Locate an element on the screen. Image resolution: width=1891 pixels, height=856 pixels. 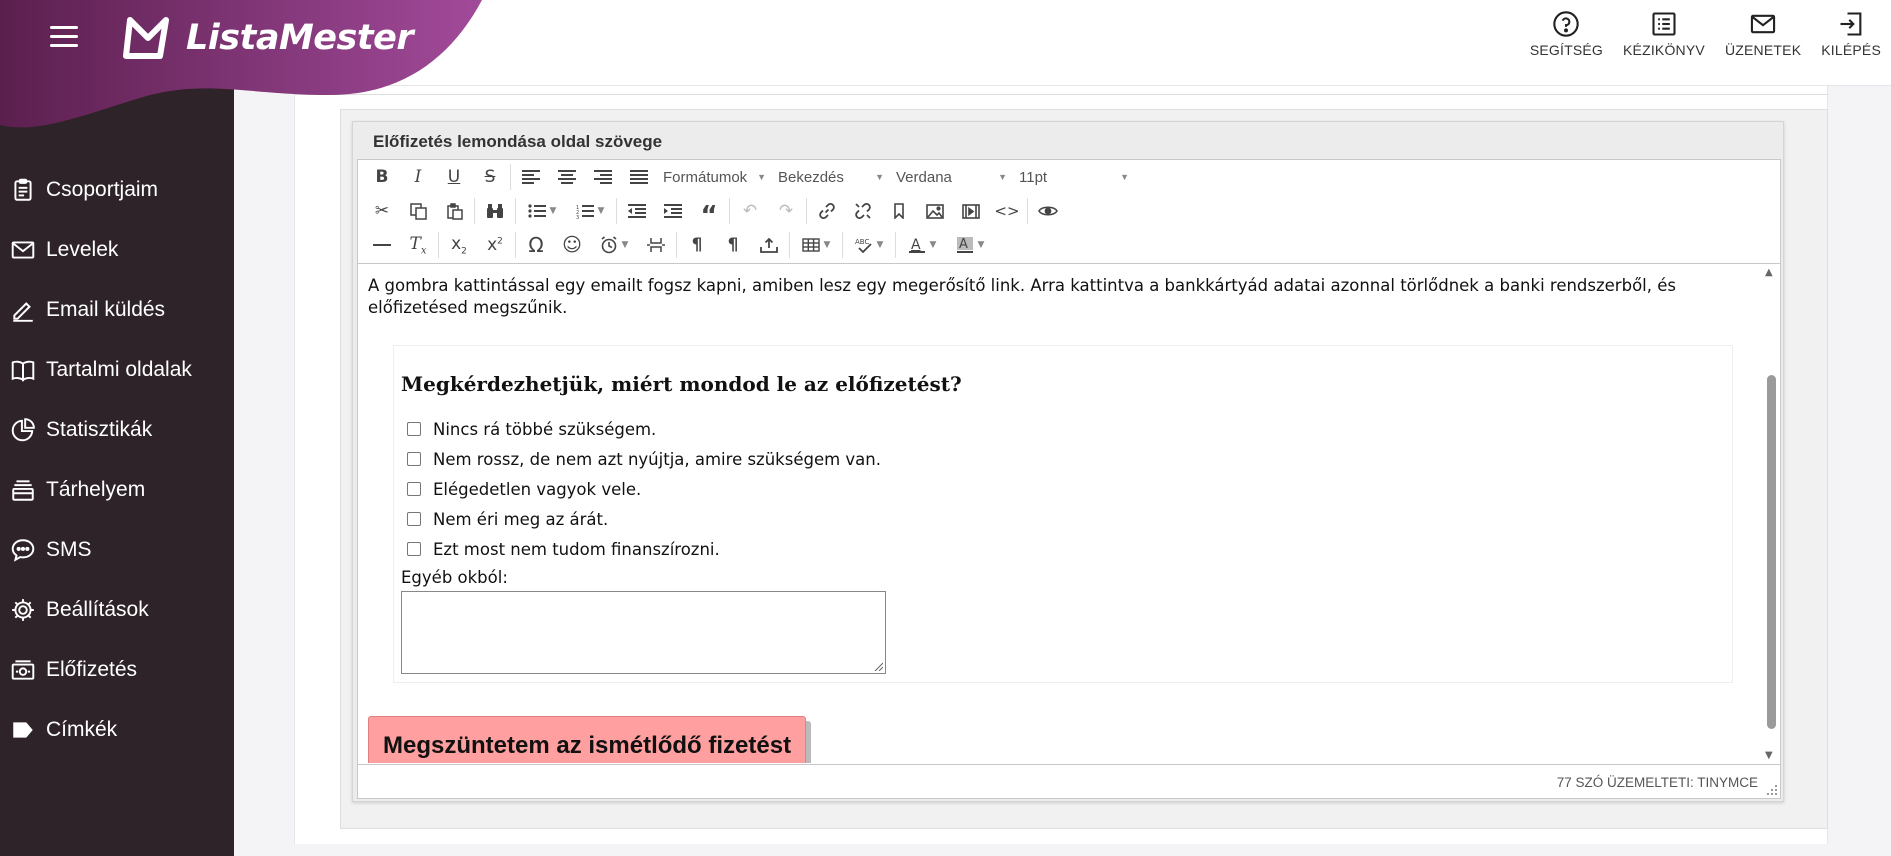
text-color-icon: A is located at coordinates (916, 245).